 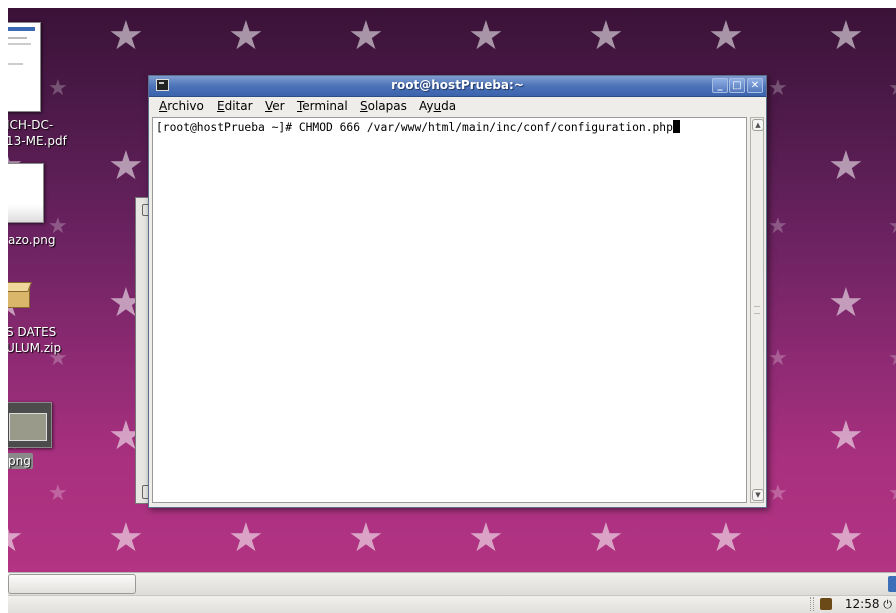 What do you see at coordinates (34, 340) in the screenshot?
I see `desktop-icon-label-zip: S DATES ULUM.zip` at bounding box center [34, 340].